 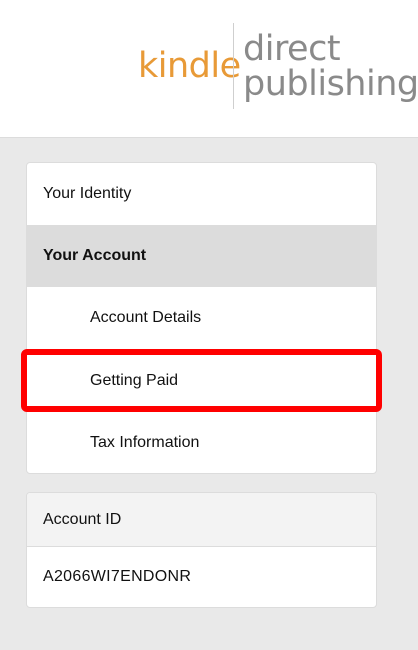 What do you see at coordinates (201, 577) in the screenshot?
I see `account-id-value: A2066WI7ENDONR` at bounding box center [201, 577].